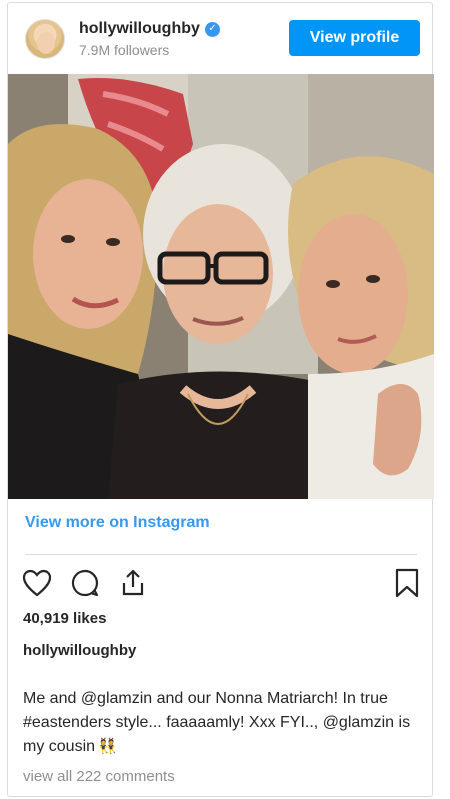  Describe the element at coordinates (222, 583) in the screenshot. I see `action-bar` at that location.